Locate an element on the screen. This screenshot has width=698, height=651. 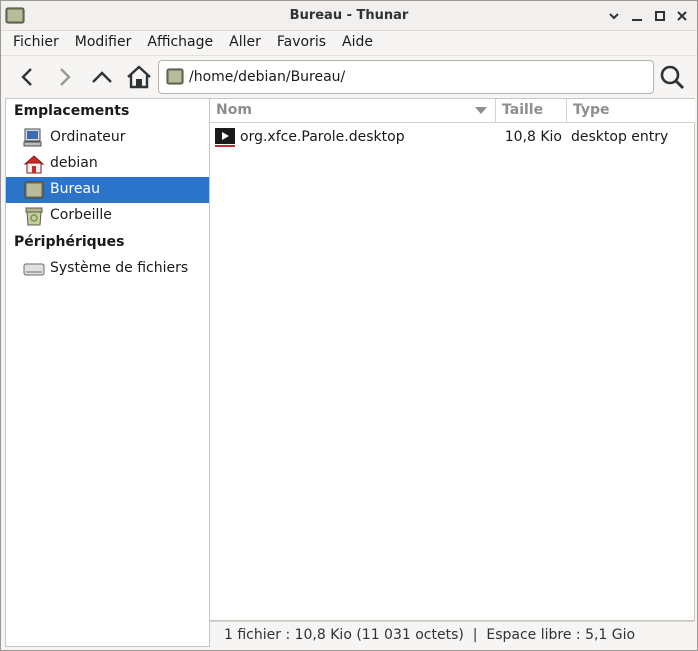
sidebar-item-systeme-de-fichiers: Système de fichiers is located at coordinates (107, 269).